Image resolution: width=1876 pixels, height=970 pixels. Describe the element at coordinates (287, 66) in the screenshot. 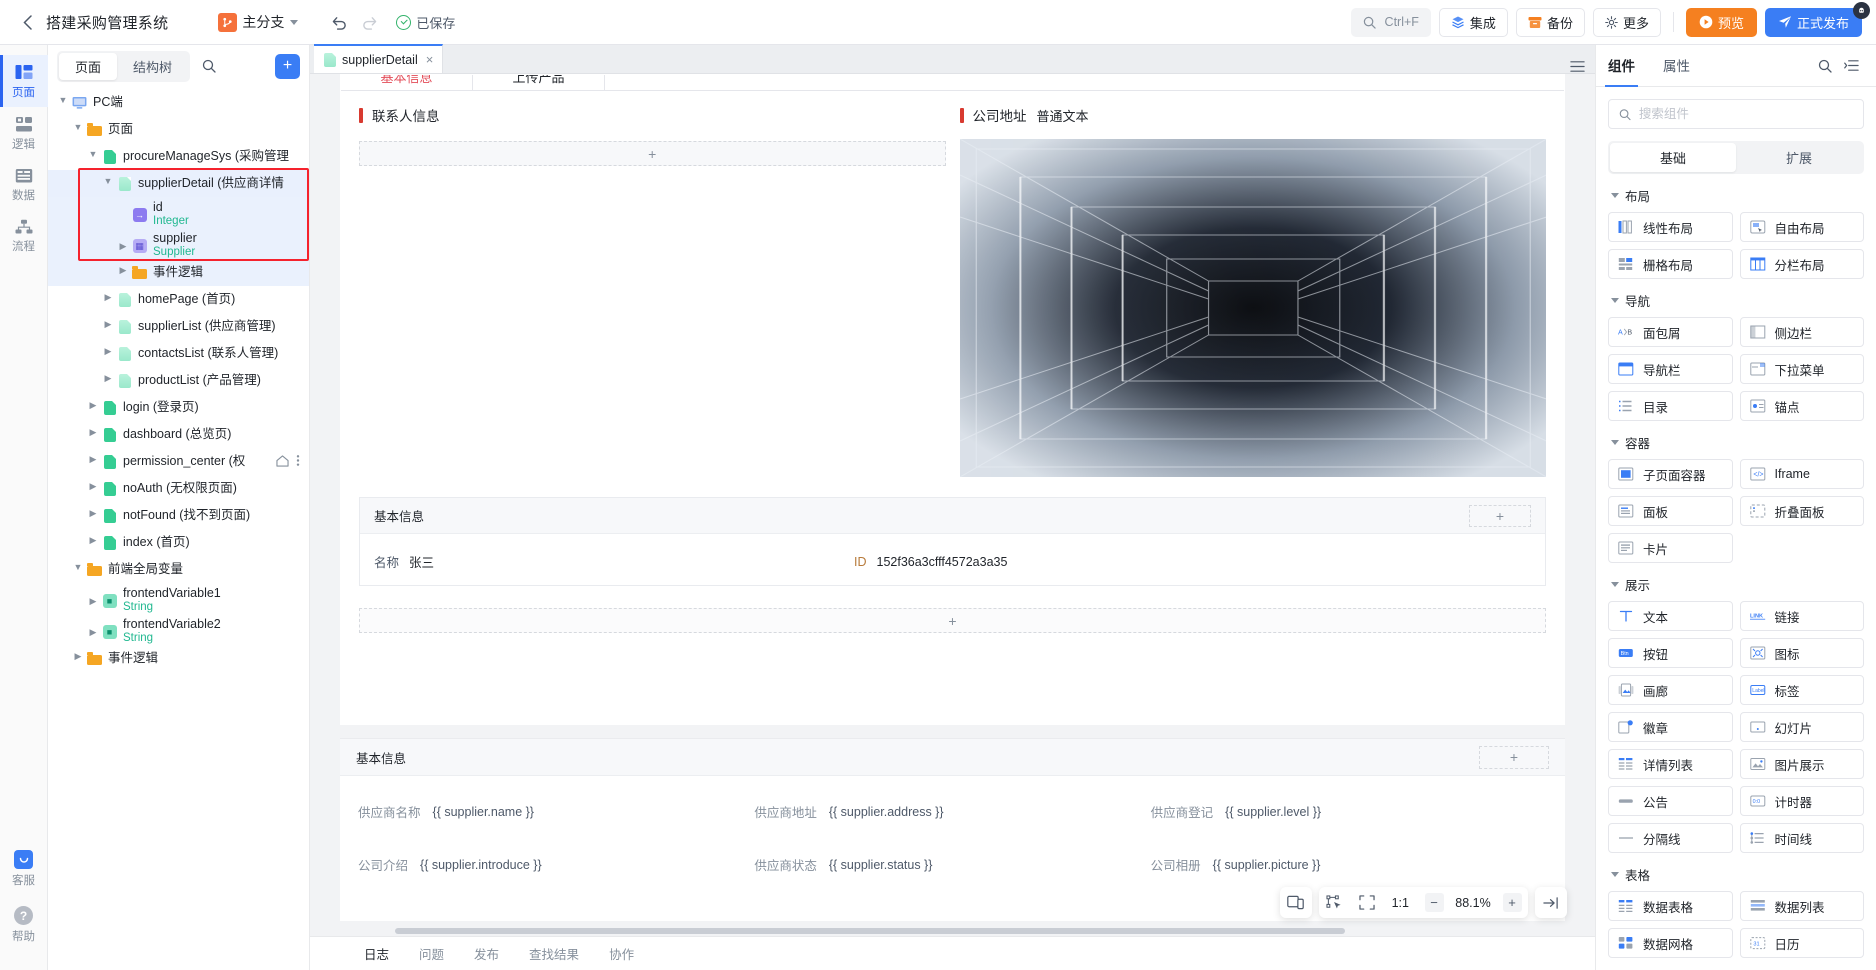

I see `add-page-button: +` at that location.